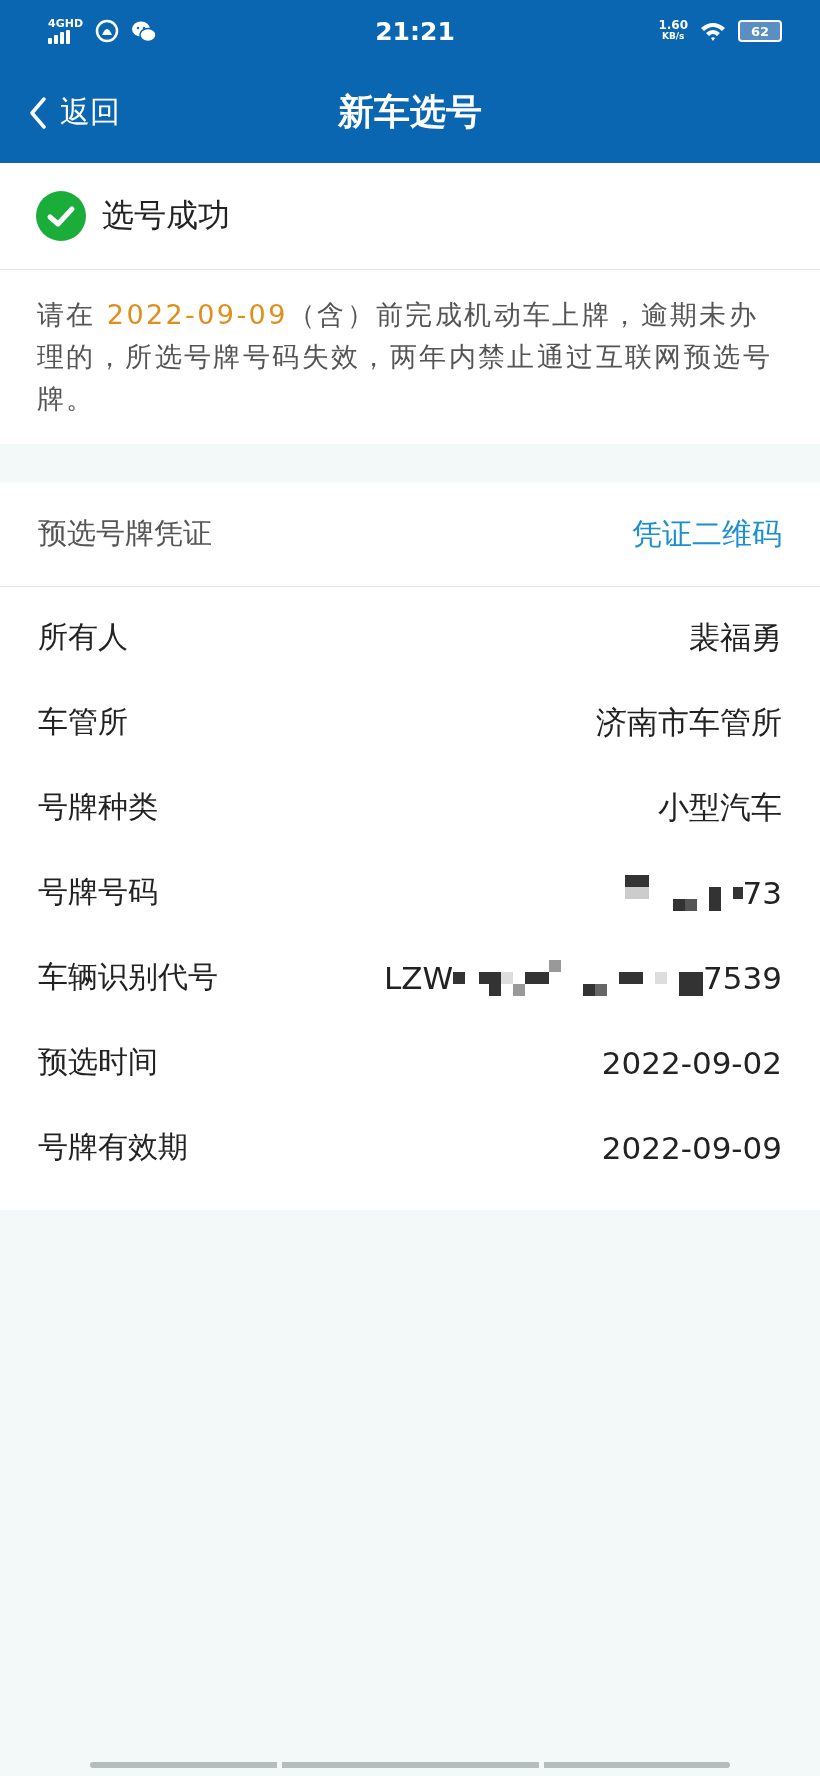  What do you see at coordinates (760, 31) in the screenshot?
I see `battery-level: 62` at bounding box center [760, 31].